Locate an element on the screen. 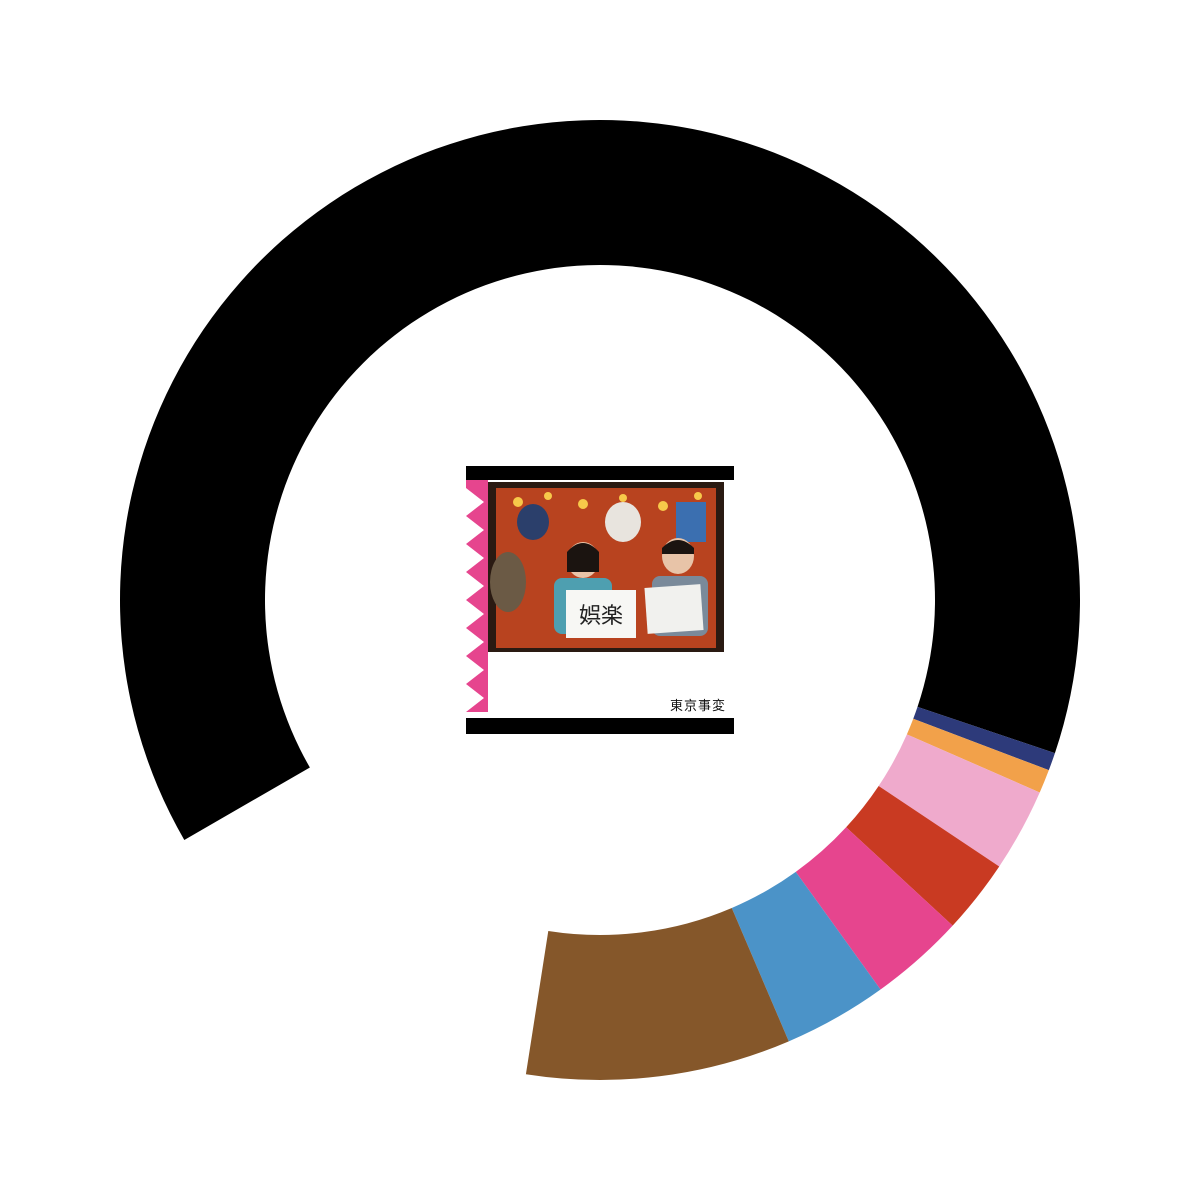 The image size is (1200, 1200). sign-text: 娯楽 is located at coordinates (601, 616).